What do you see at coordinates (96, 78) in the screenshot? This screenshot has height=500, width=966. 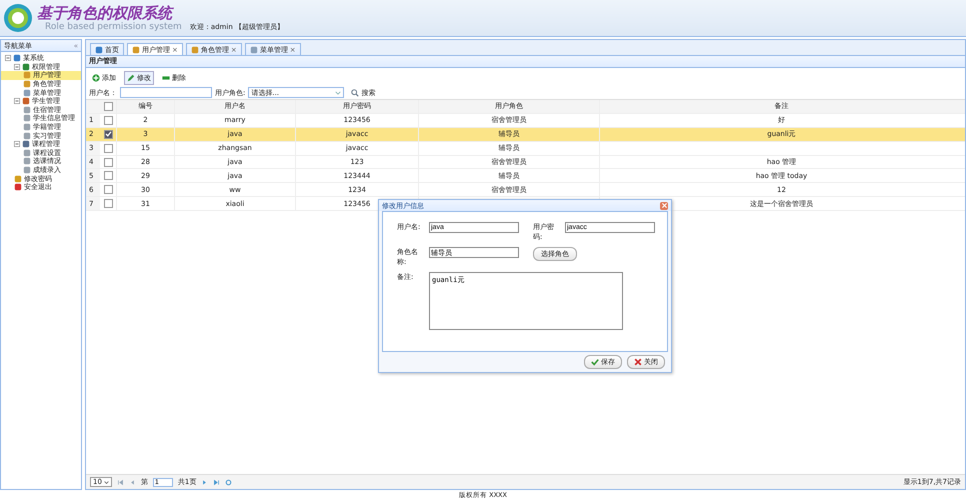 I see `add-icon` at bounding box center [96, 78].